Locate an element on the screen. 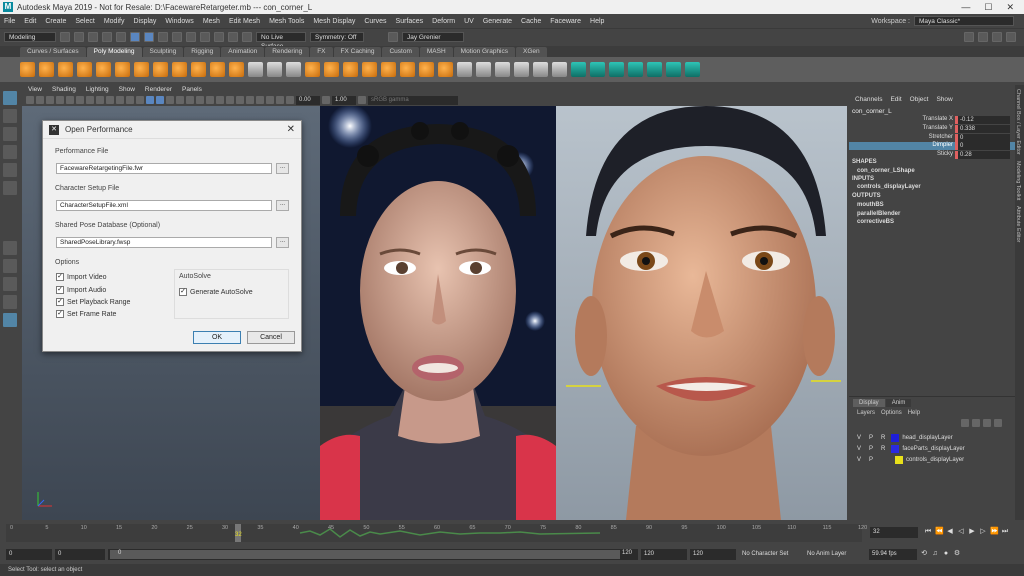 This screenshot has width=1024, height=576. cancel-button: Cancel is located at coordinates (271, 337).